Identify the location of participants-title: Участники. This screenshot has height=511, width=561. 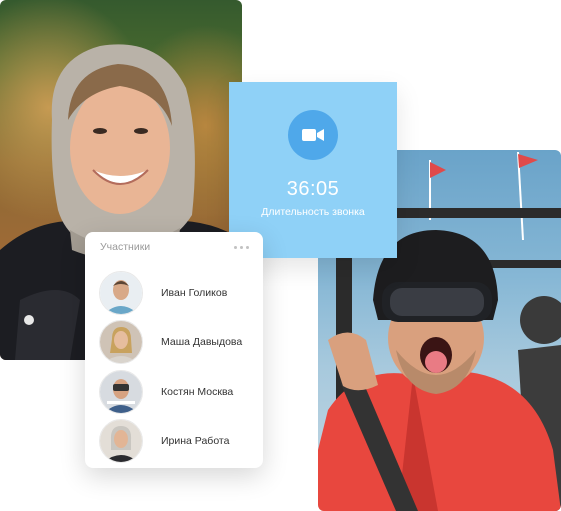
(125, 247).